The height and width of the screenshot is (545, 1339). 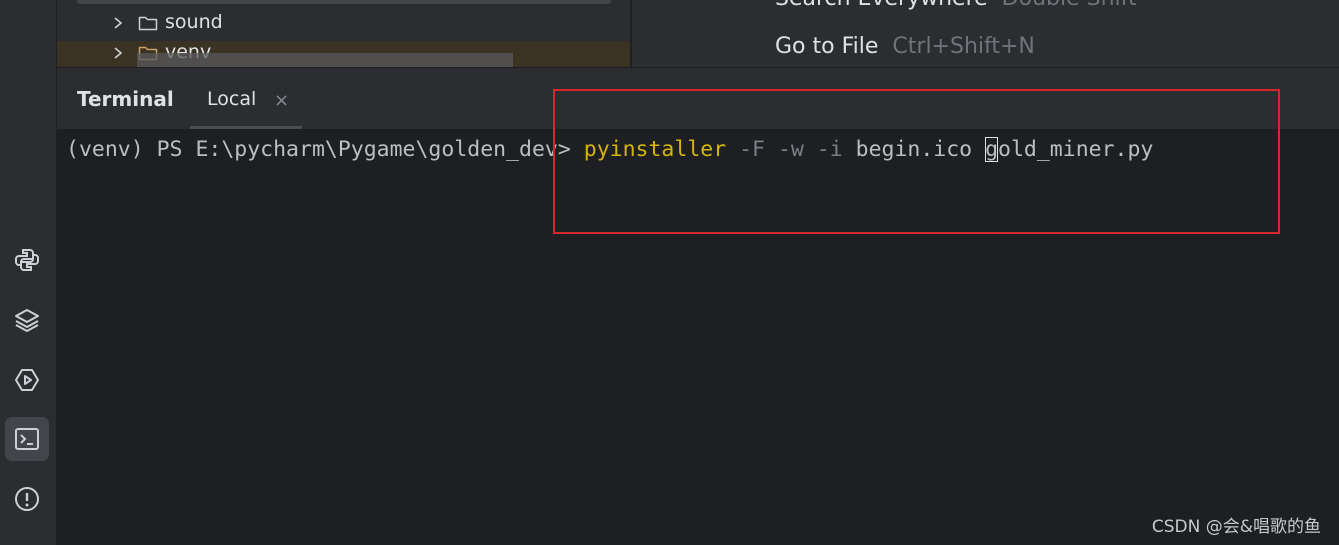 I want to click on project-tree: sound venv, so click(x=343, y=33).